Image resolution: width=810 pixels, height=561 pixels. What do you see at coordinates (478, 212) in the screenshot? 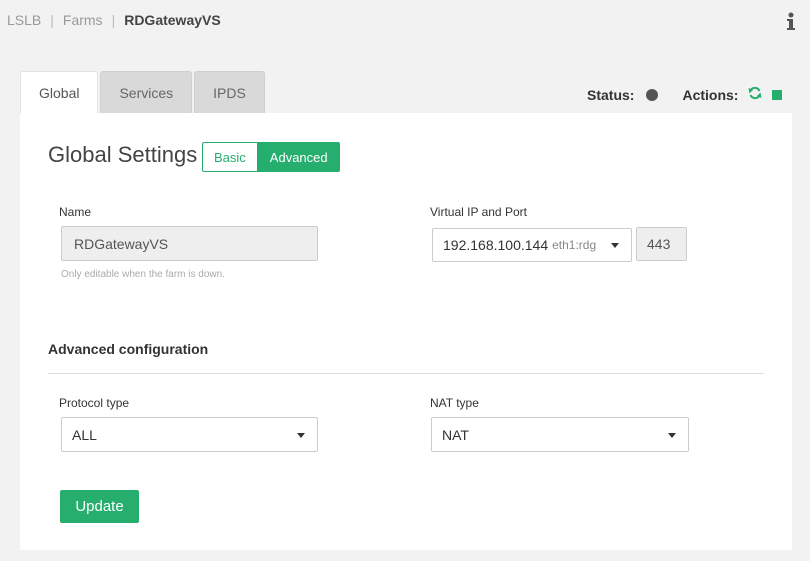
I see `vip-label: Virtual IP and Port` at bounding box center [478, 212].